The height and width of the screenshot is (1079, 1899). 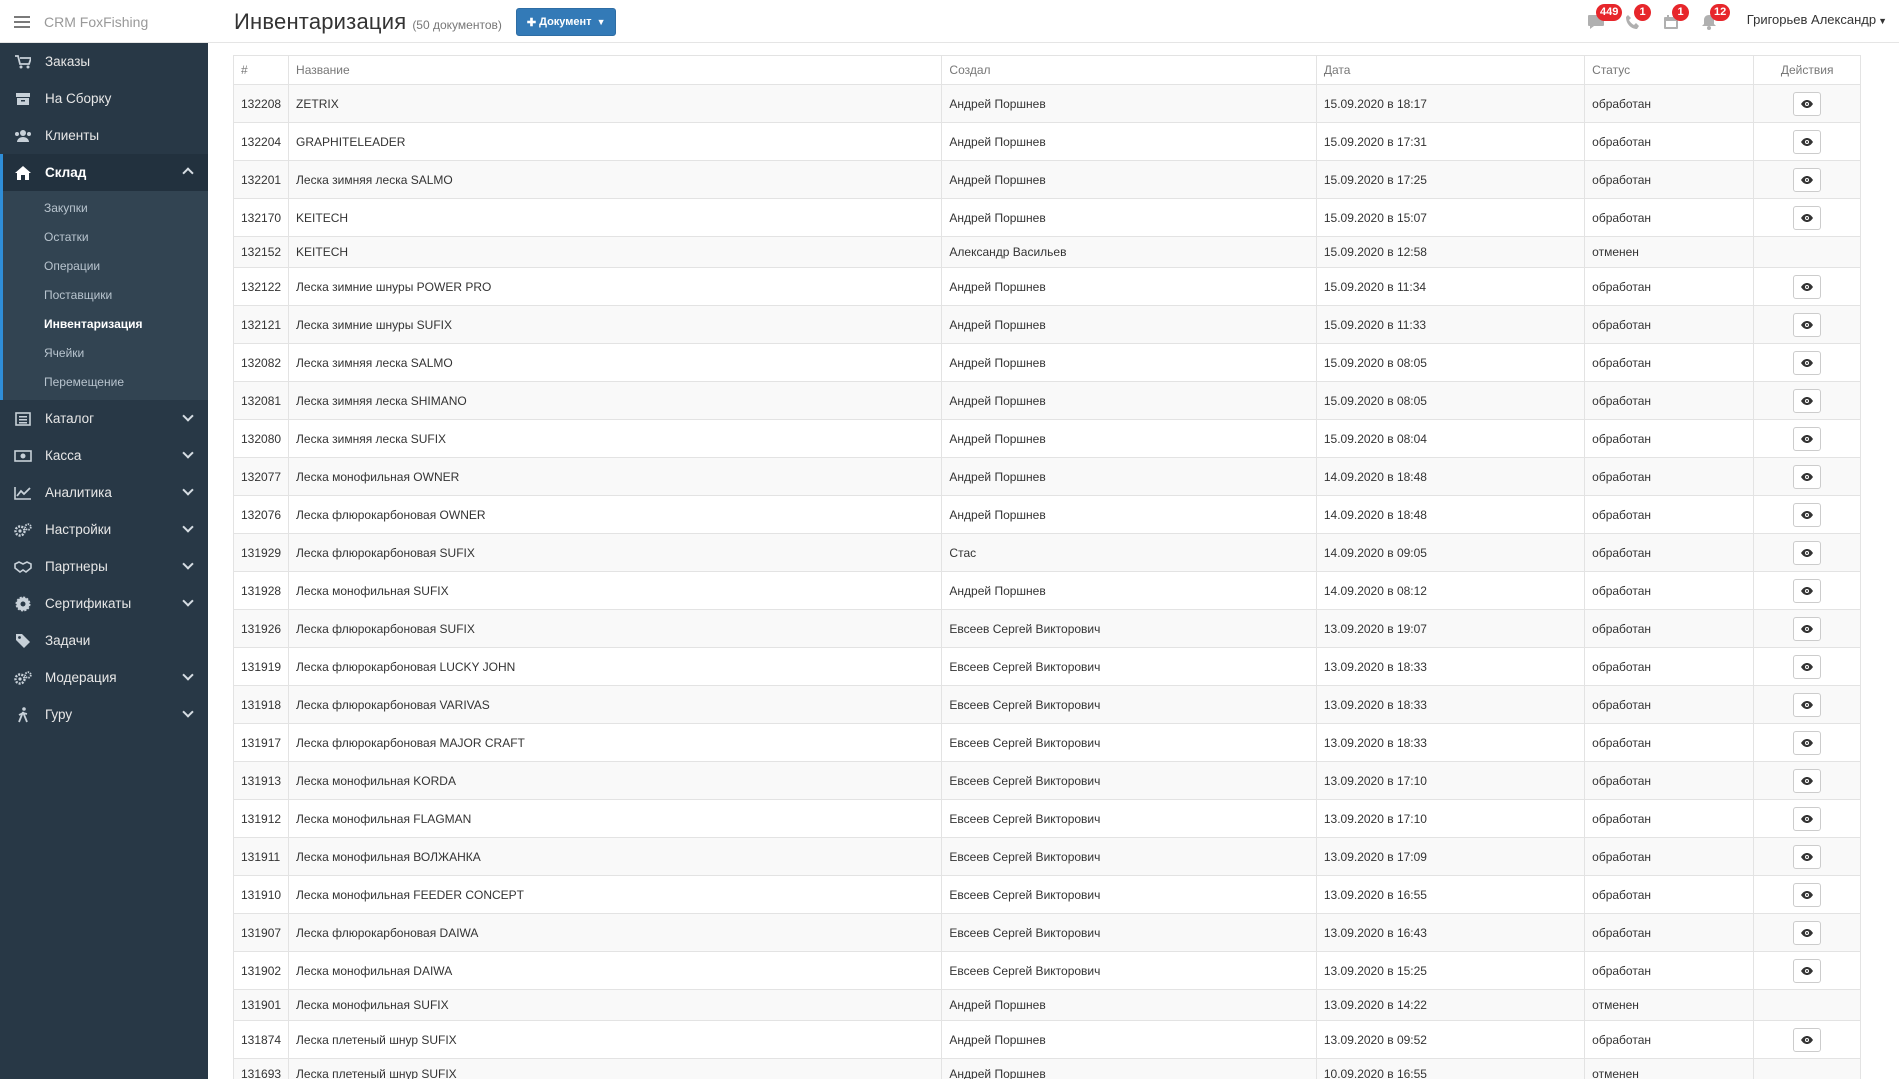 What do you see at coordinates (1817, 19) in the screenshot?
I see `user-menu: Григорьев Александр ▼` at bounding box center [1817, 19].